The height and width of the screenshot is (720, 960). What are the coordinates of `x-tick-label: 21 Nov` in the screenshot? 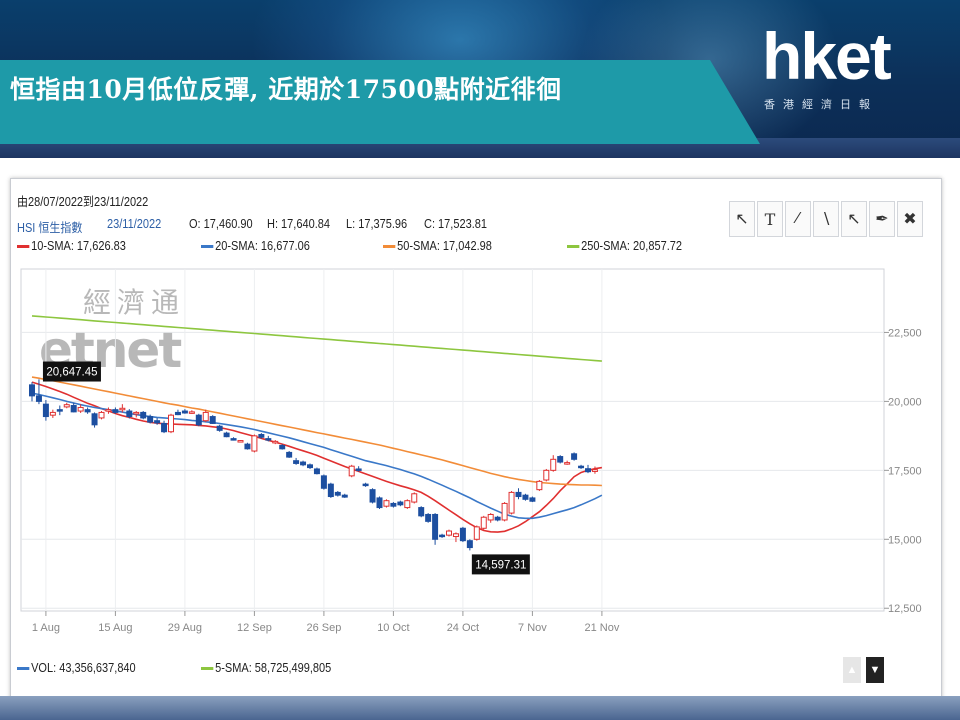 It's located at (601, 628).